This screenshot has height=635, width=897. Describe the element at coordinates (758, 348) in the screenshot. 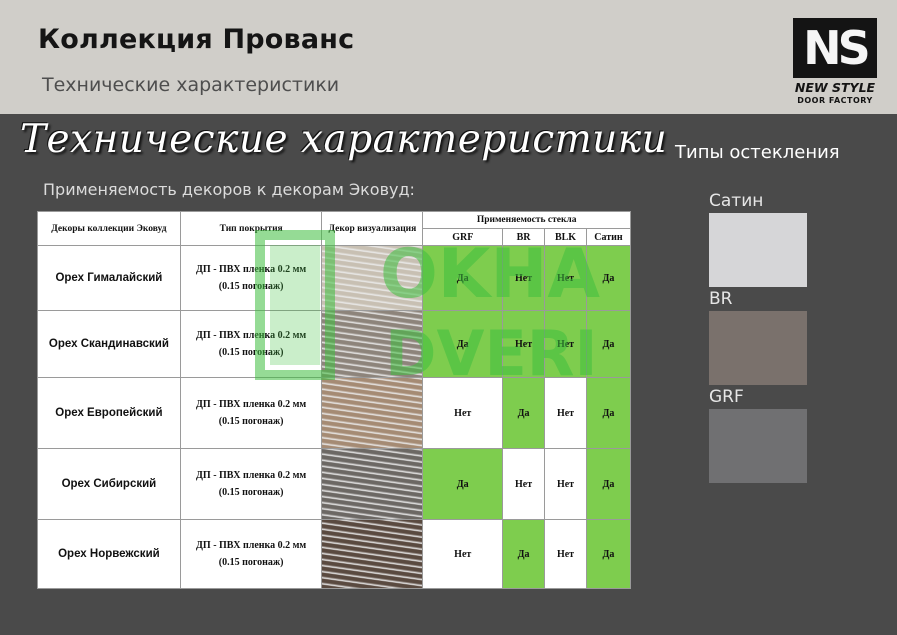

I see `glass-swatch-br` at that location.